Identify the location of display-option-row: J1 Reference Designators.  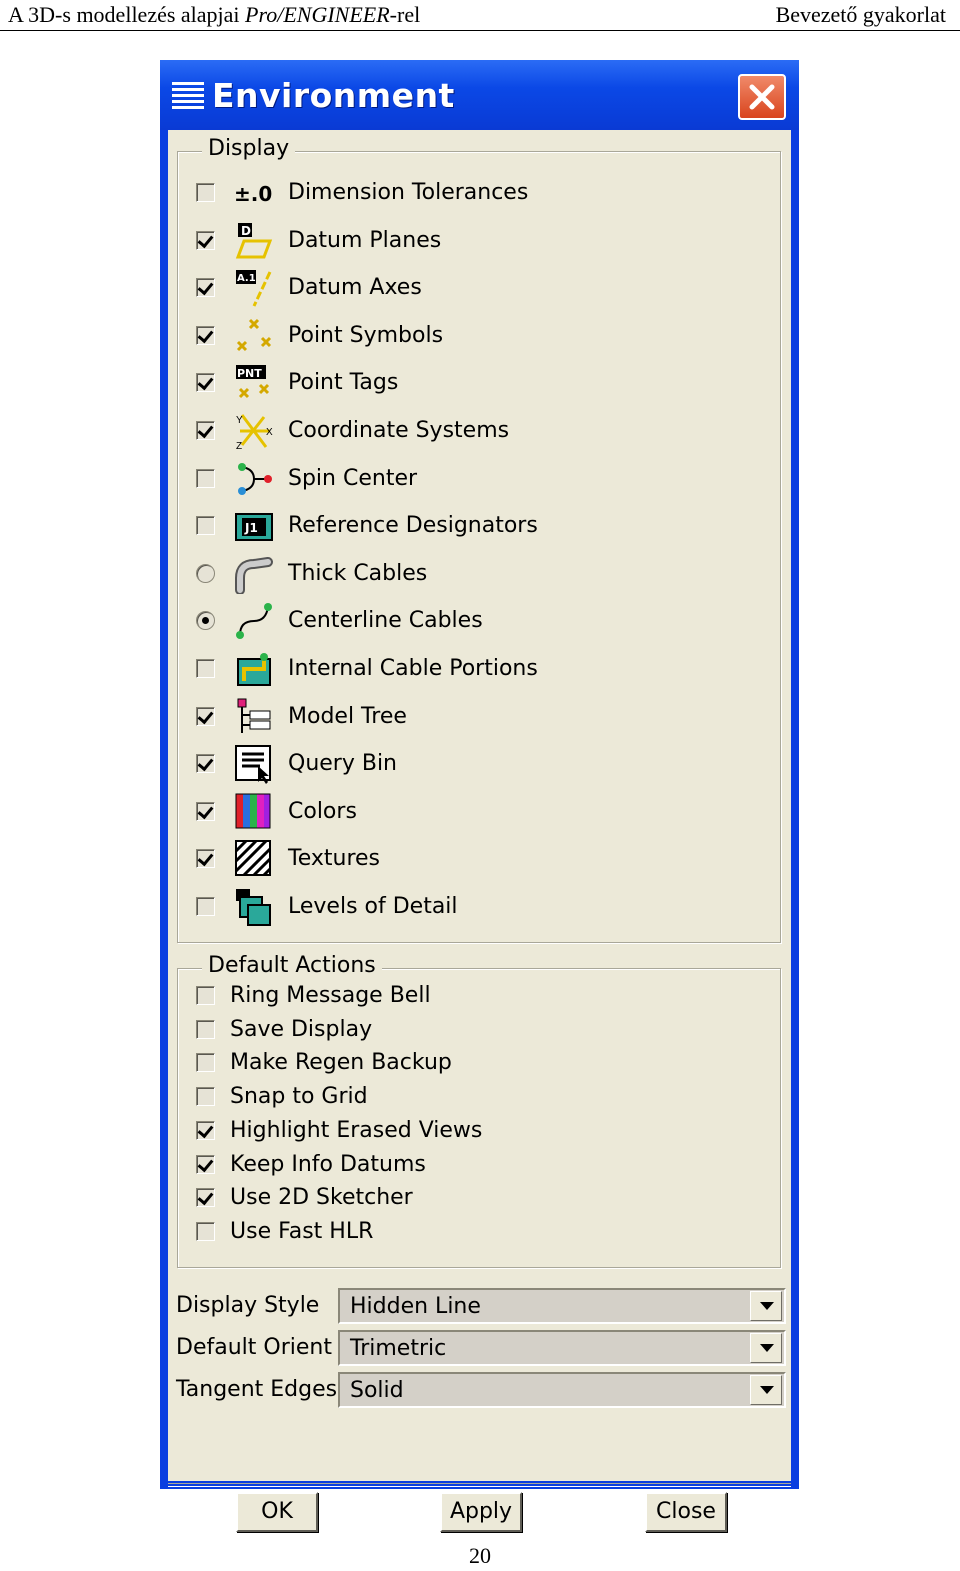
(476, 526).